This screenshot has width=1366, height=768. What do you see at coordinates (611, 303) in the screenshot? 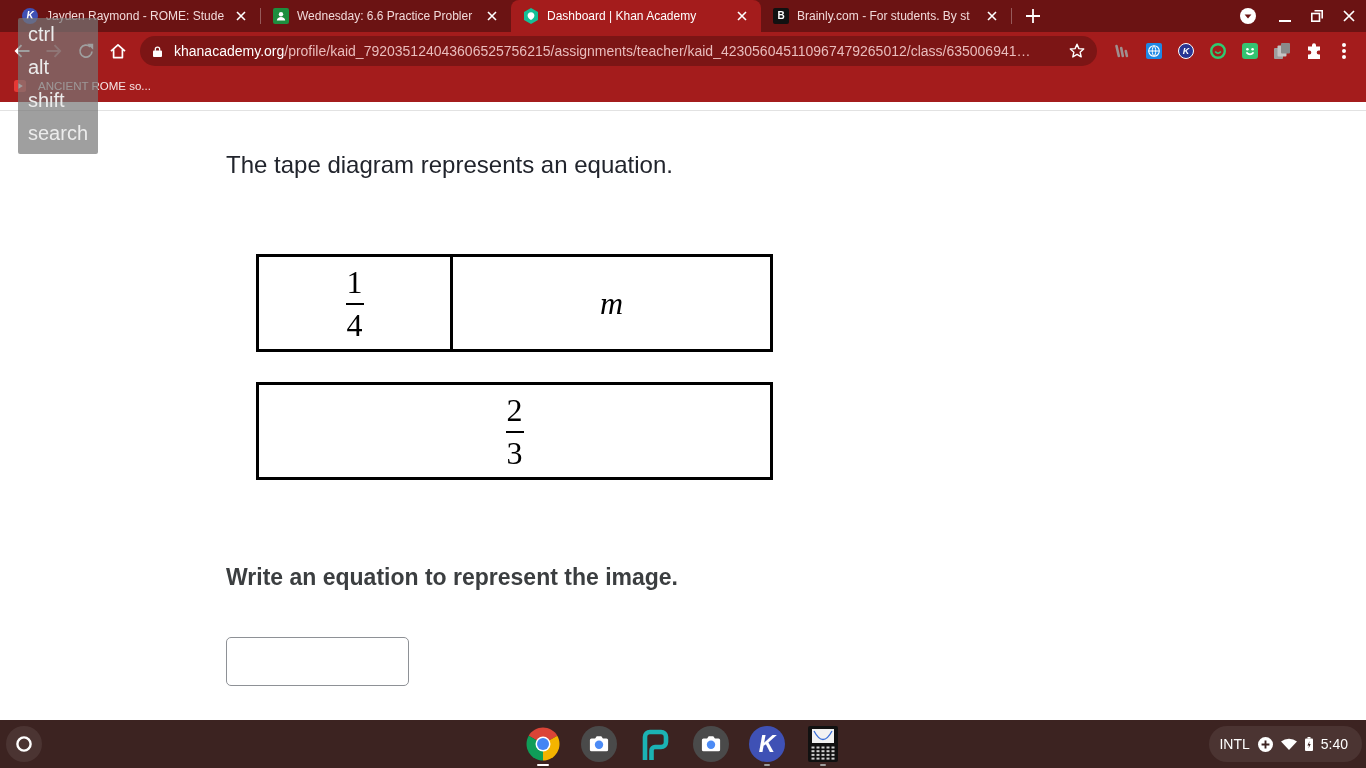
I see `math-variable: m` at bounding box center [611, 303].